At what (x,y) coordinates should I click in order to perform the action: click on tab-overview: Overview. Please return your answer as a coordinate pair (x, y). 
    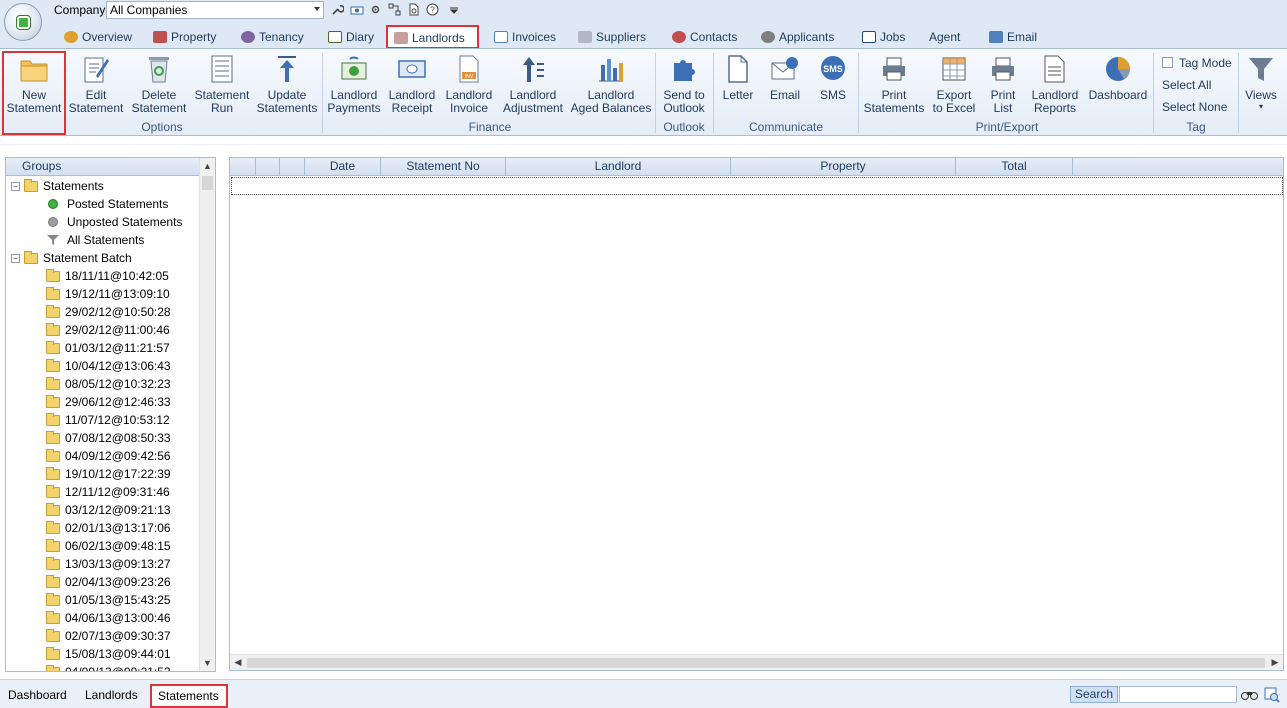
    Looking at the image, I should click on (98, 37).